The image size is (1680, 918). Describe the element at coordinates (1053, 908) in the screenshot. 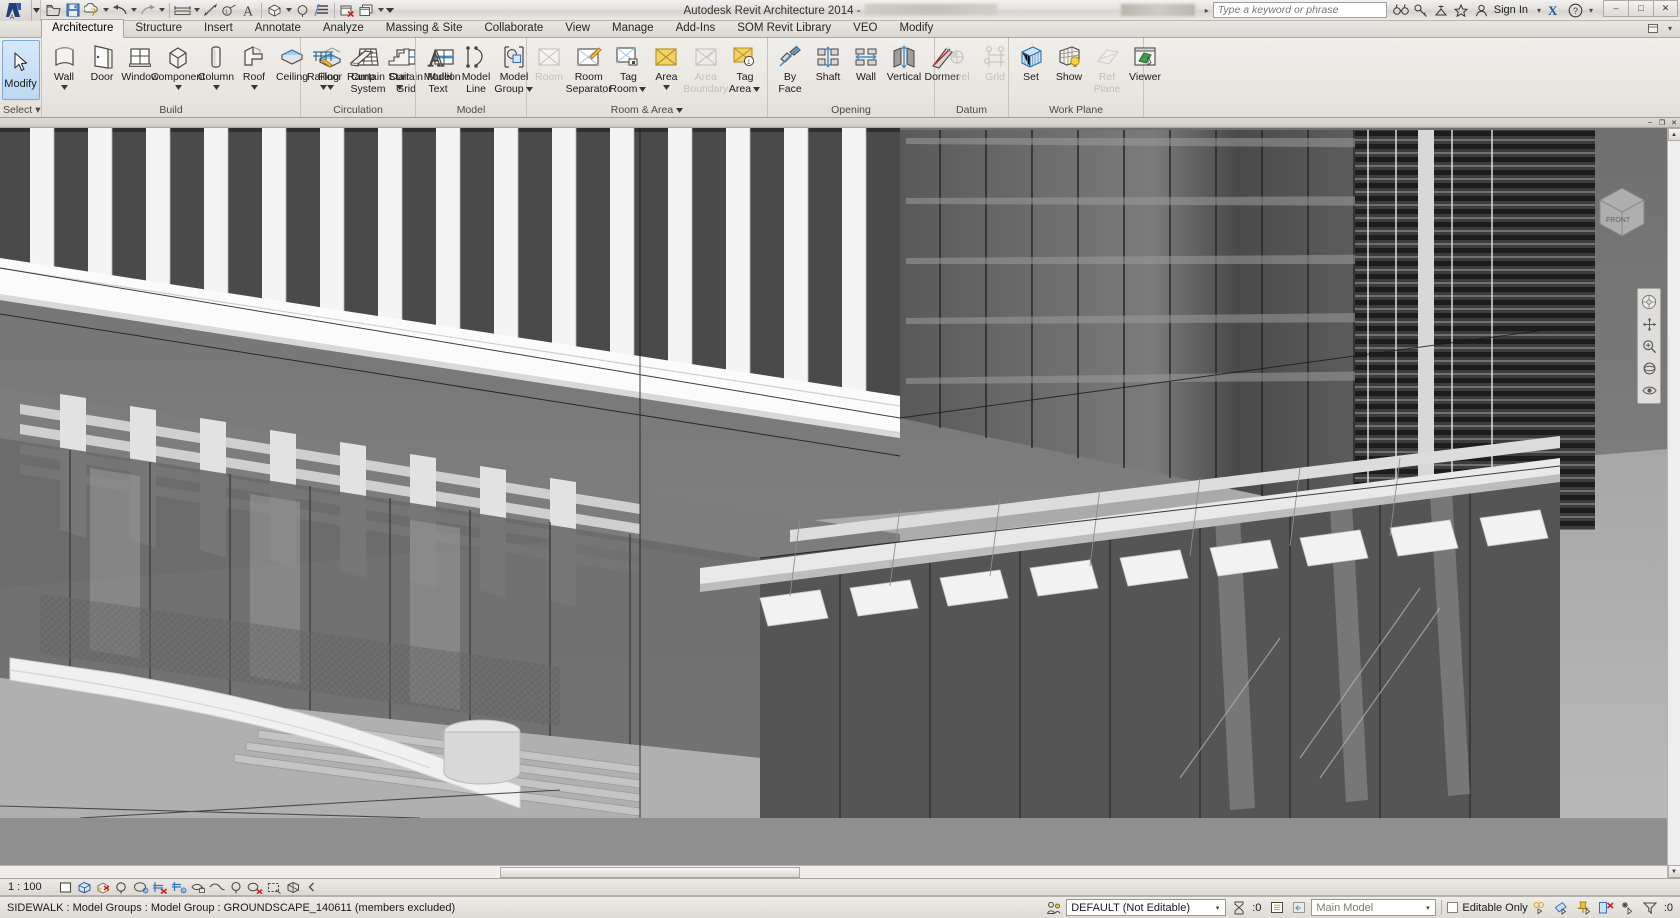

I see `worksets-icon` at that location.